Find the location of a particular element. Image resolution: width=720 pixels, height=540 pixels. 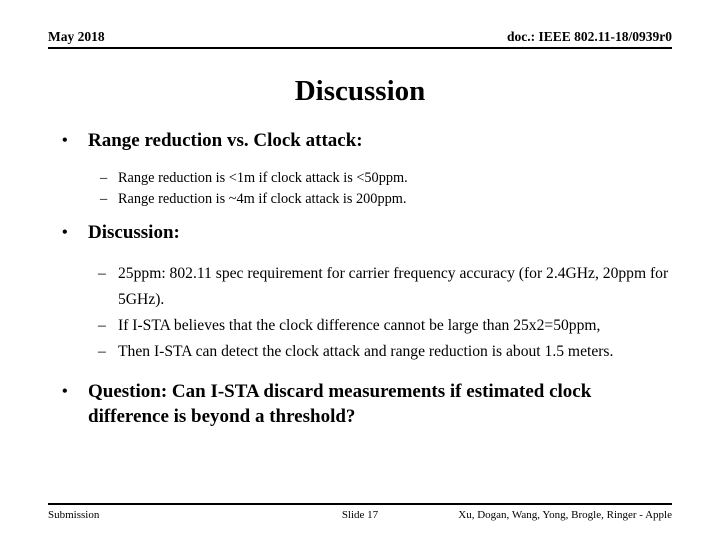

header-divider is located at coordinates (360, 48).